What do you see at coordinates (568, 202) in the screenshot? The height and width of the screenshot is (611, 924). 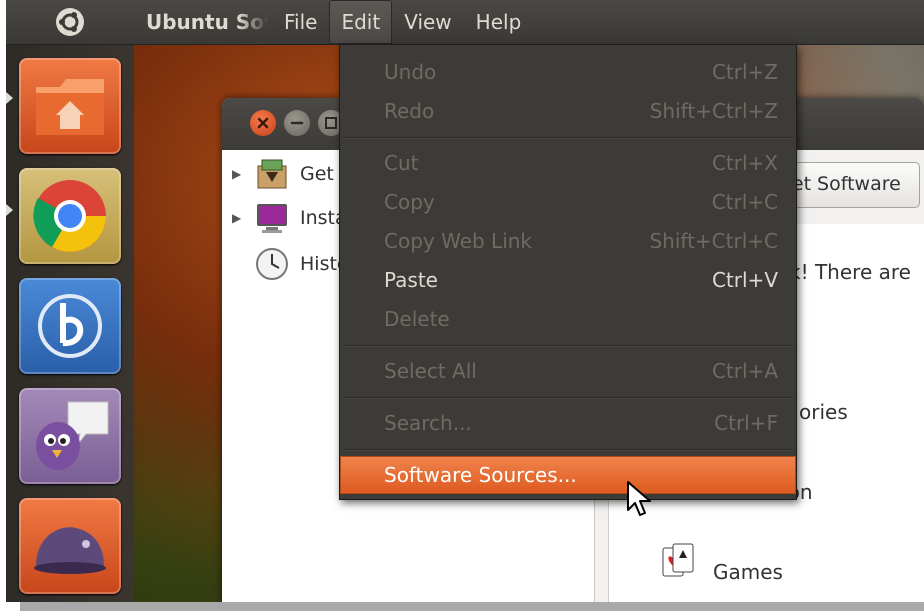 I see `menu-item-copy: Copy Ctrl+C` at bounding box center [568, 202].